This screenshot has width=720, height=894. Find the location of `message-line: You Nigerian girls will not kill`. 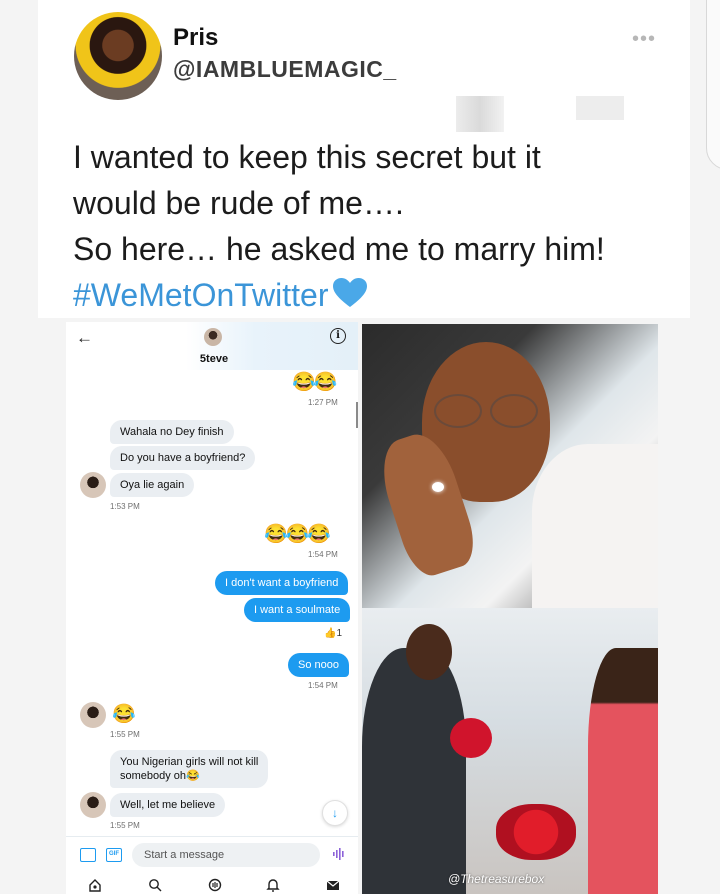

message-line: You Nigerian girls will not kill is located at coordinates (189, 762).